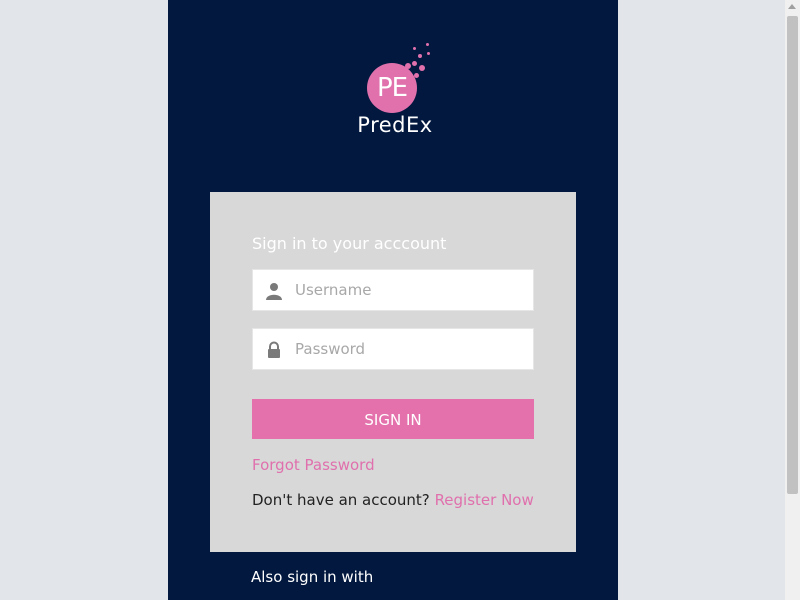 The height and width of the screenshot is (600, 800). I want to click on username-field, so click(393, 290).